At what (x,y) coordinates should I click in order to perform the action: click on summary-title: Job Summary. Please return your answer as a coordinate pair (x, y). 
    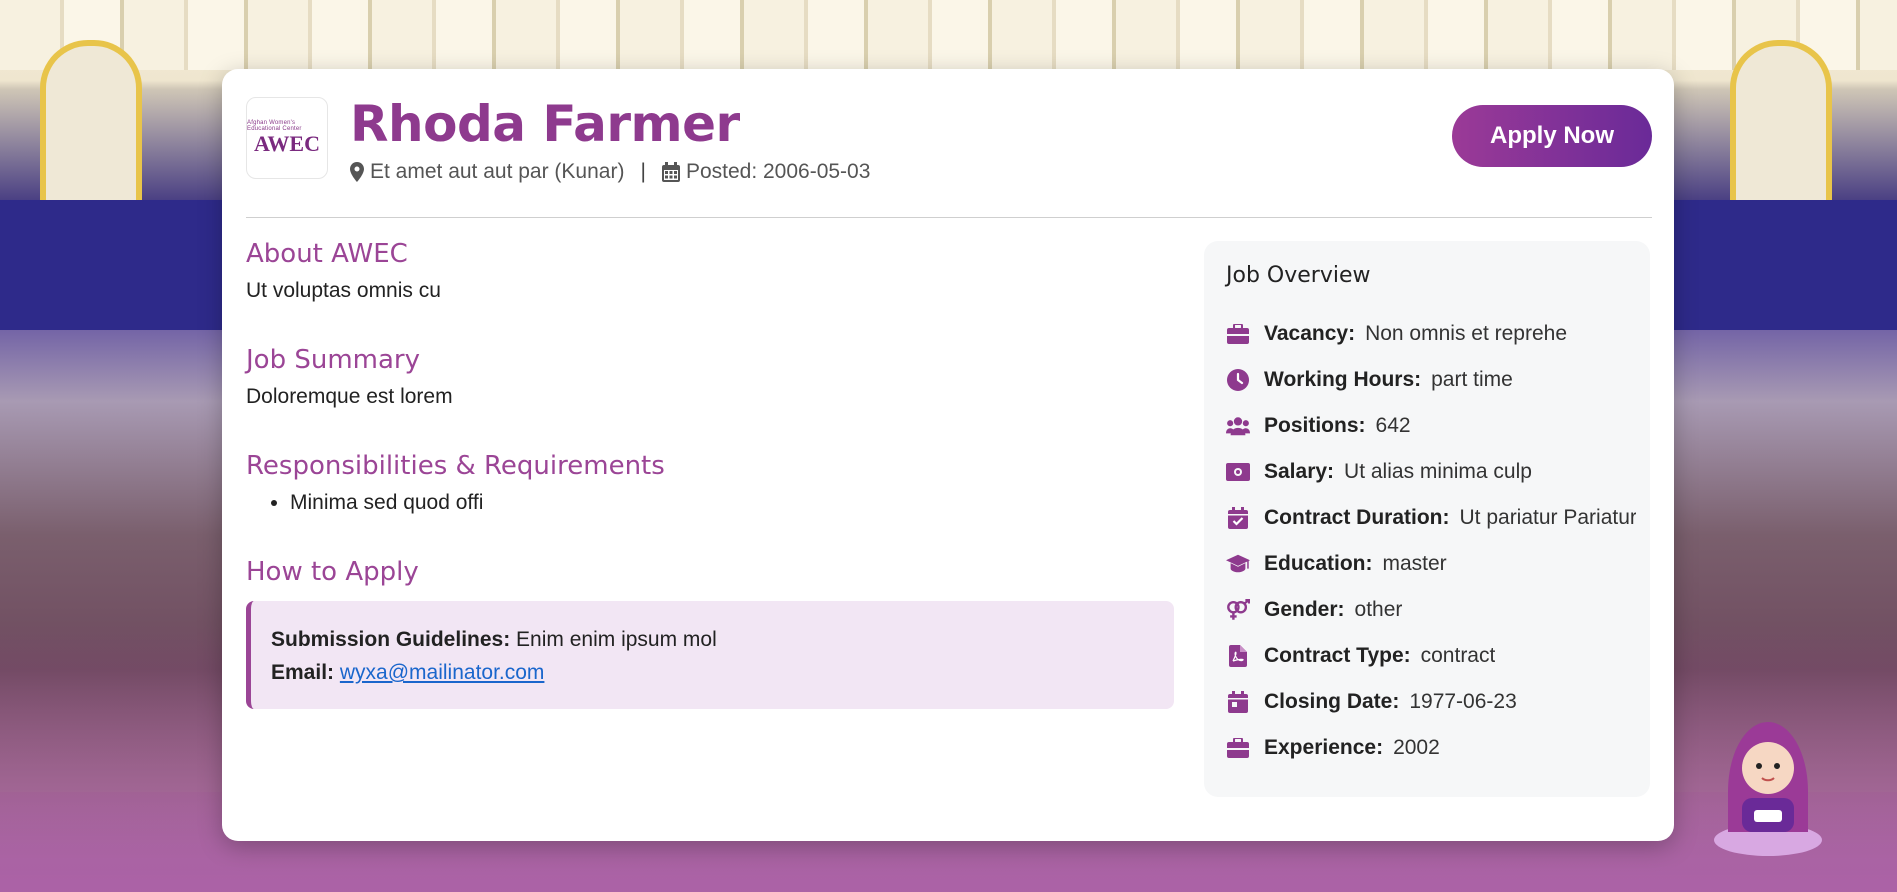
    Looking at the image, I should click on (333, 360).